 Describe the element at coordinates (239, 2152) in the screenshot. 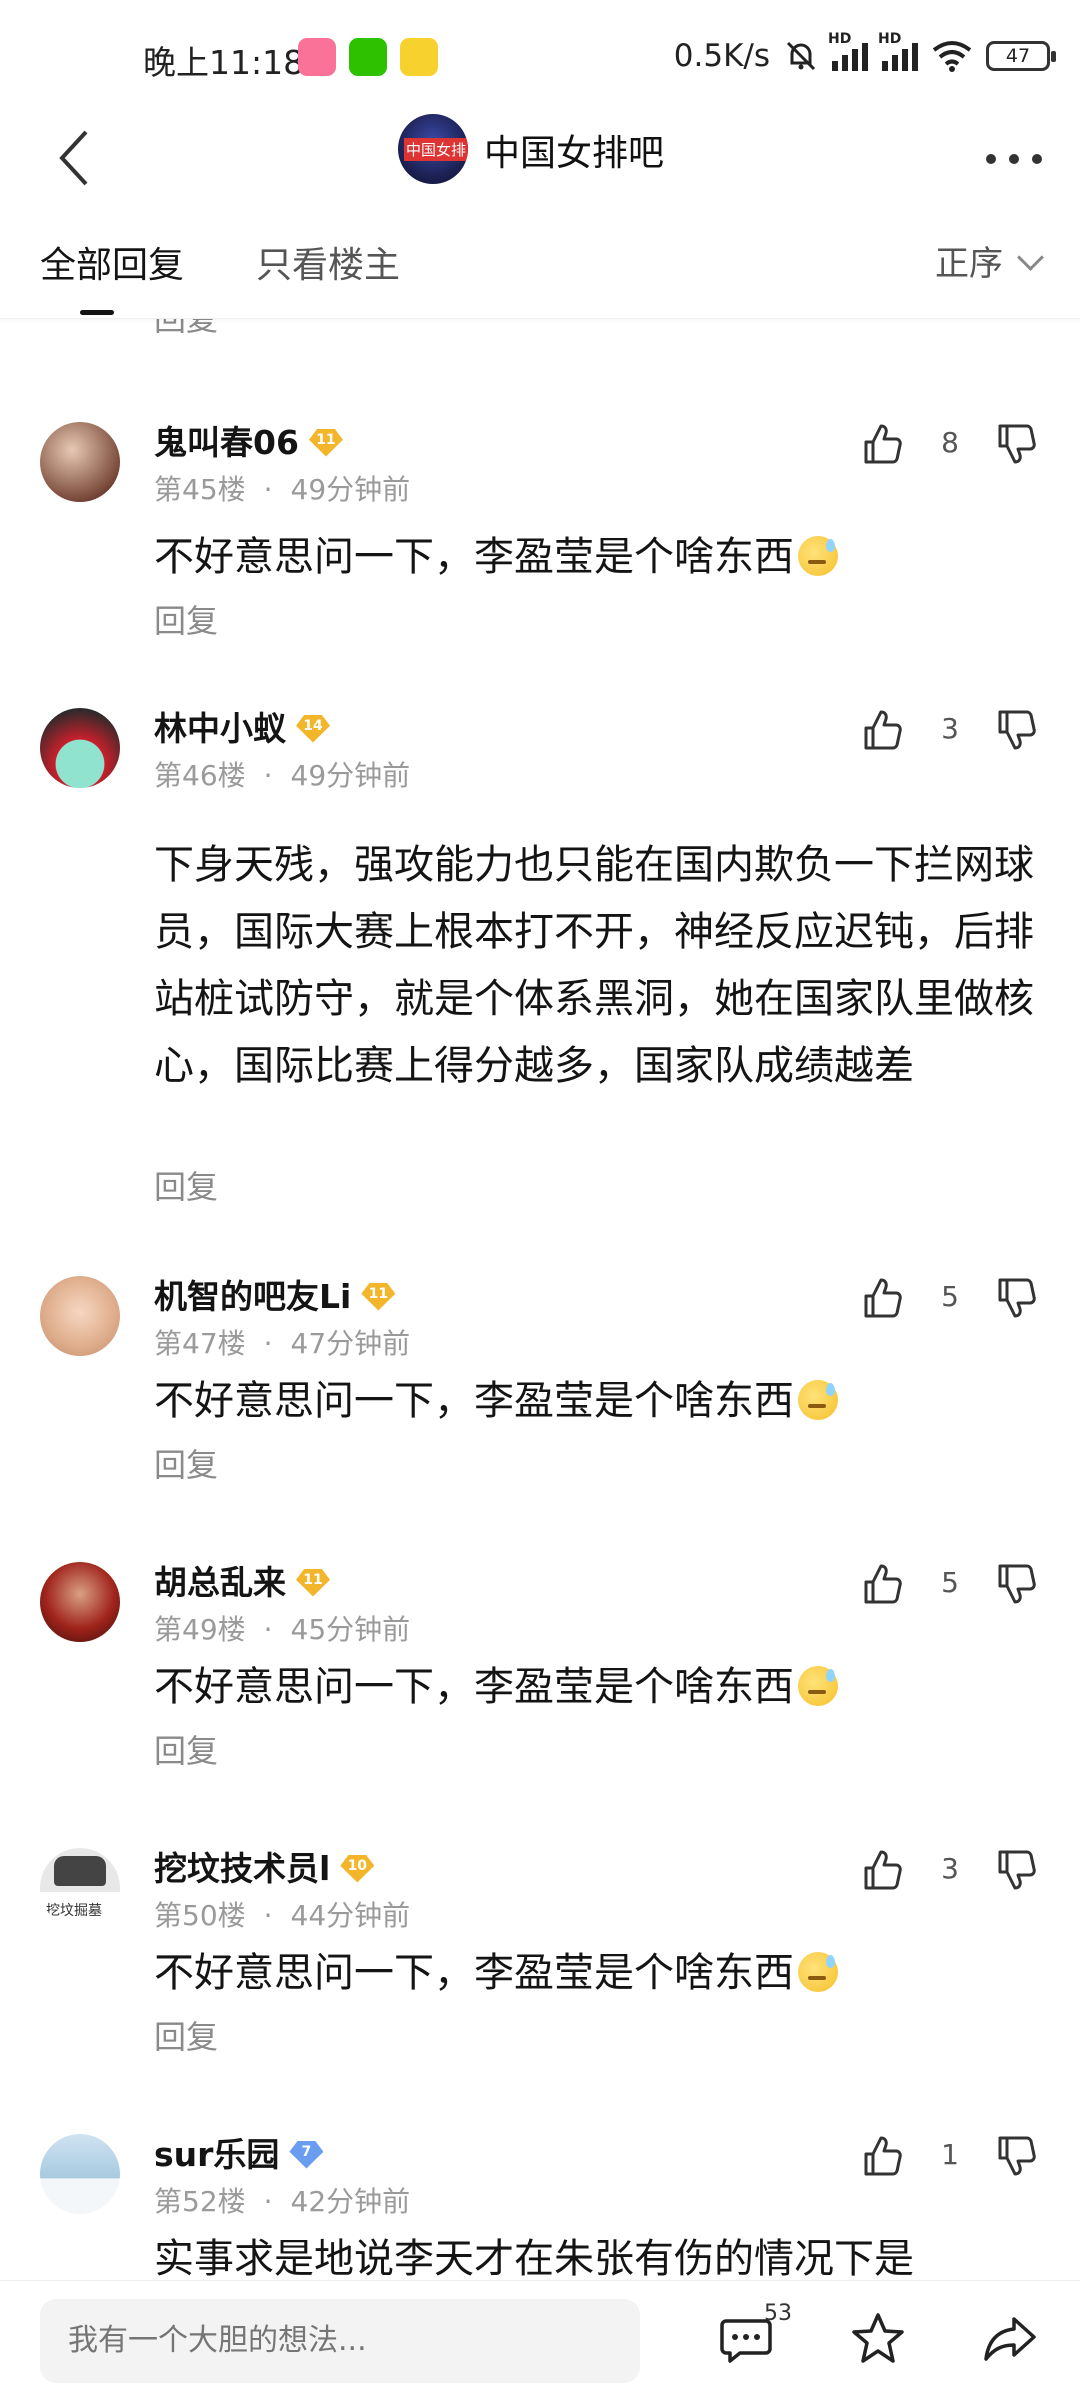

I see `username: sur乐园 7` at that location.